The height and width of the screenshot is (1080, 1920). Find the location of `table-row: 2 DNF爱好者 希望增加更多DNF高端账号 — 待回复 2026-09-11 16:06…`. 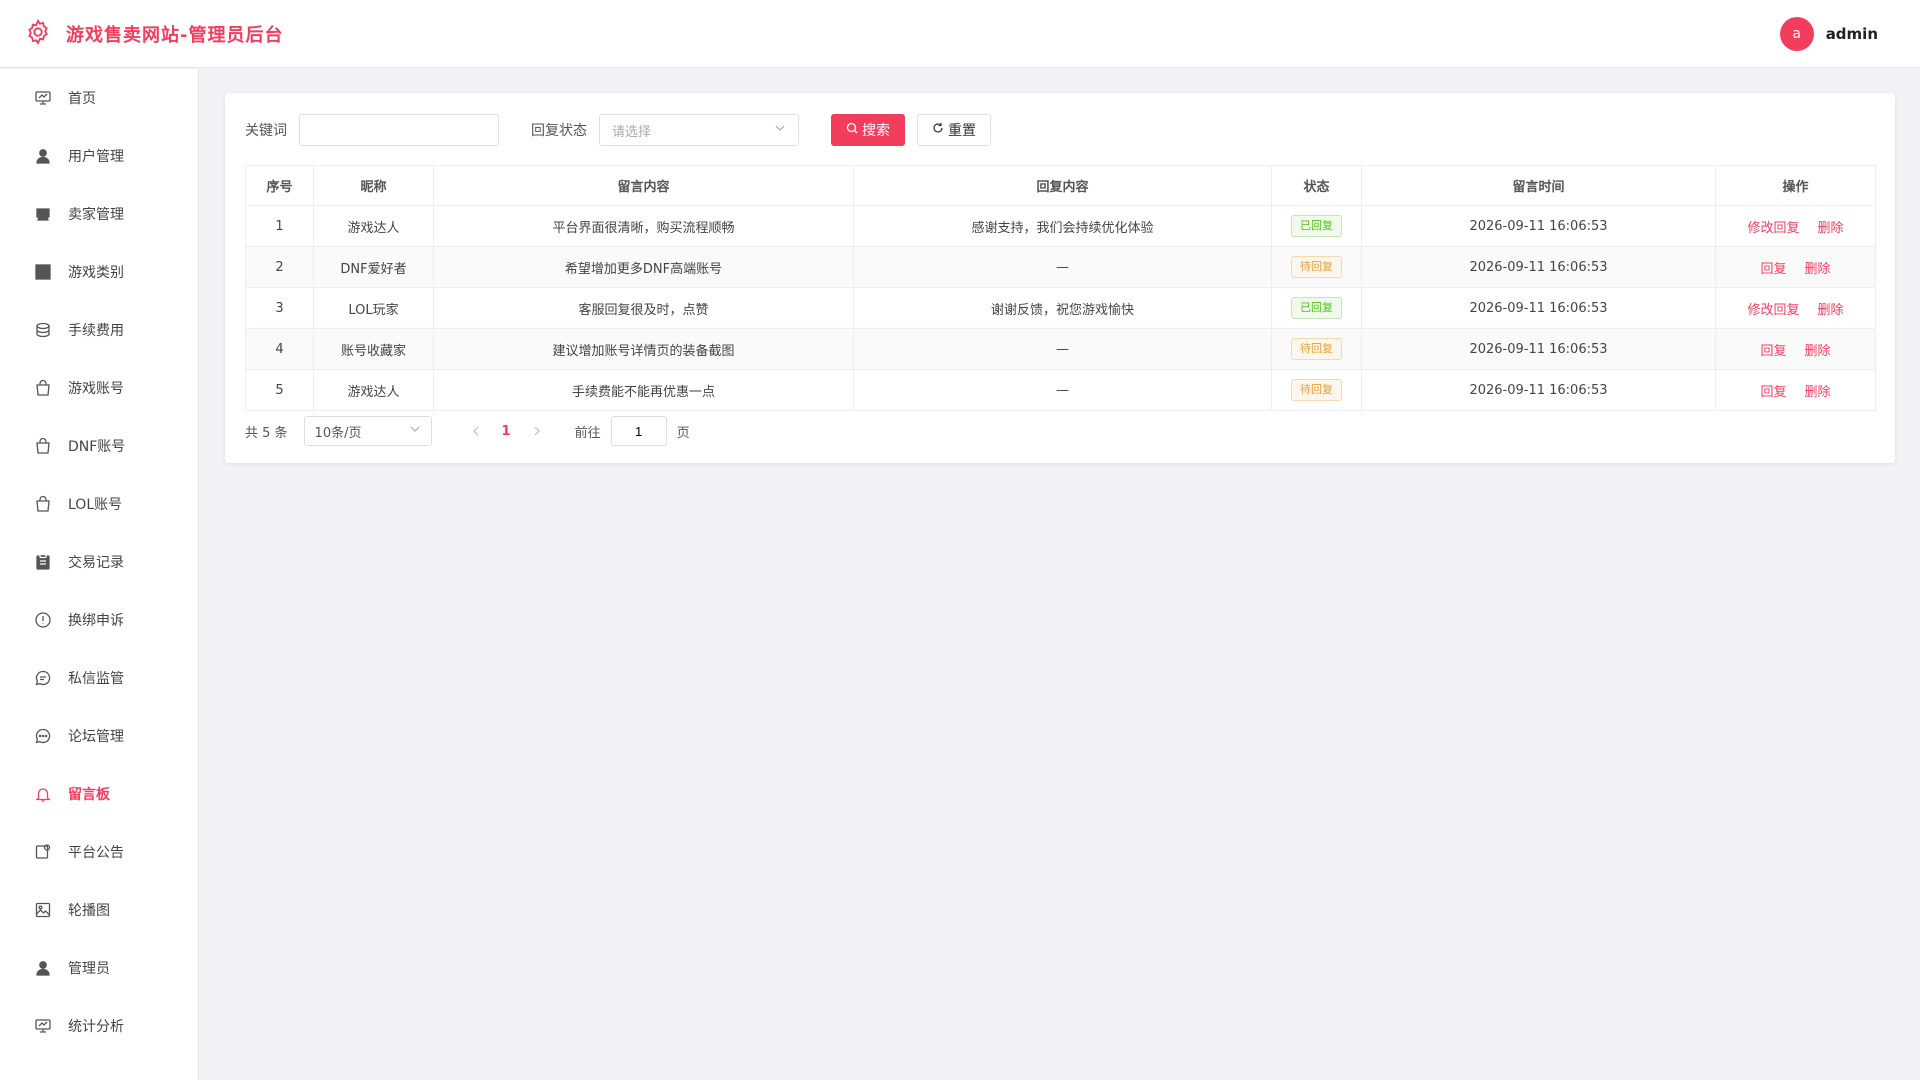

table-row: 2 DNF爱好者 希望增加更多DNF高端账号 — 待回复 2026-09-11 16:06… is located at coordinates (1060, 267).